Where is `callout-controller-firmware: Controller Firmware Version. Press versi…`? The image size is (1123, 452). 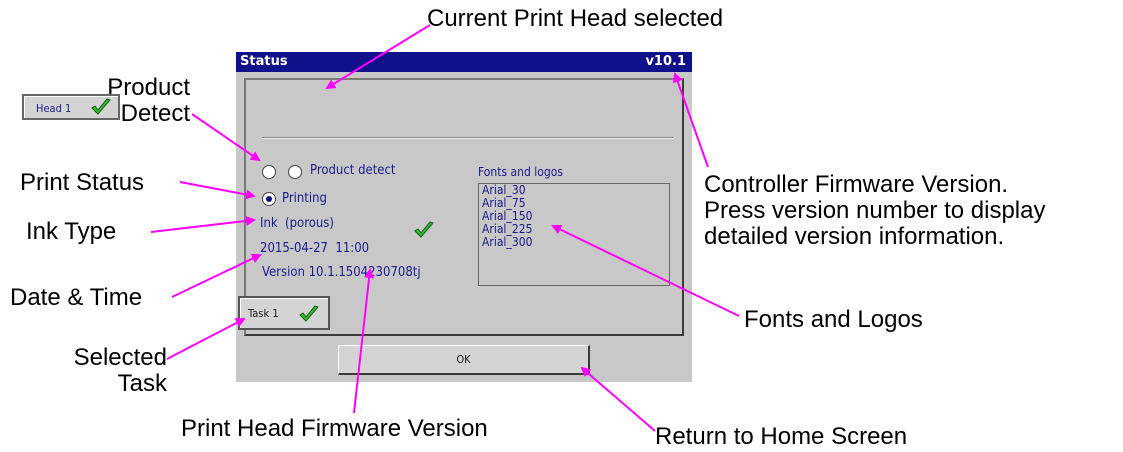 callout-controller-firmware: Controller Firmware Version. Press versi… is located at coordinates (910, 211).